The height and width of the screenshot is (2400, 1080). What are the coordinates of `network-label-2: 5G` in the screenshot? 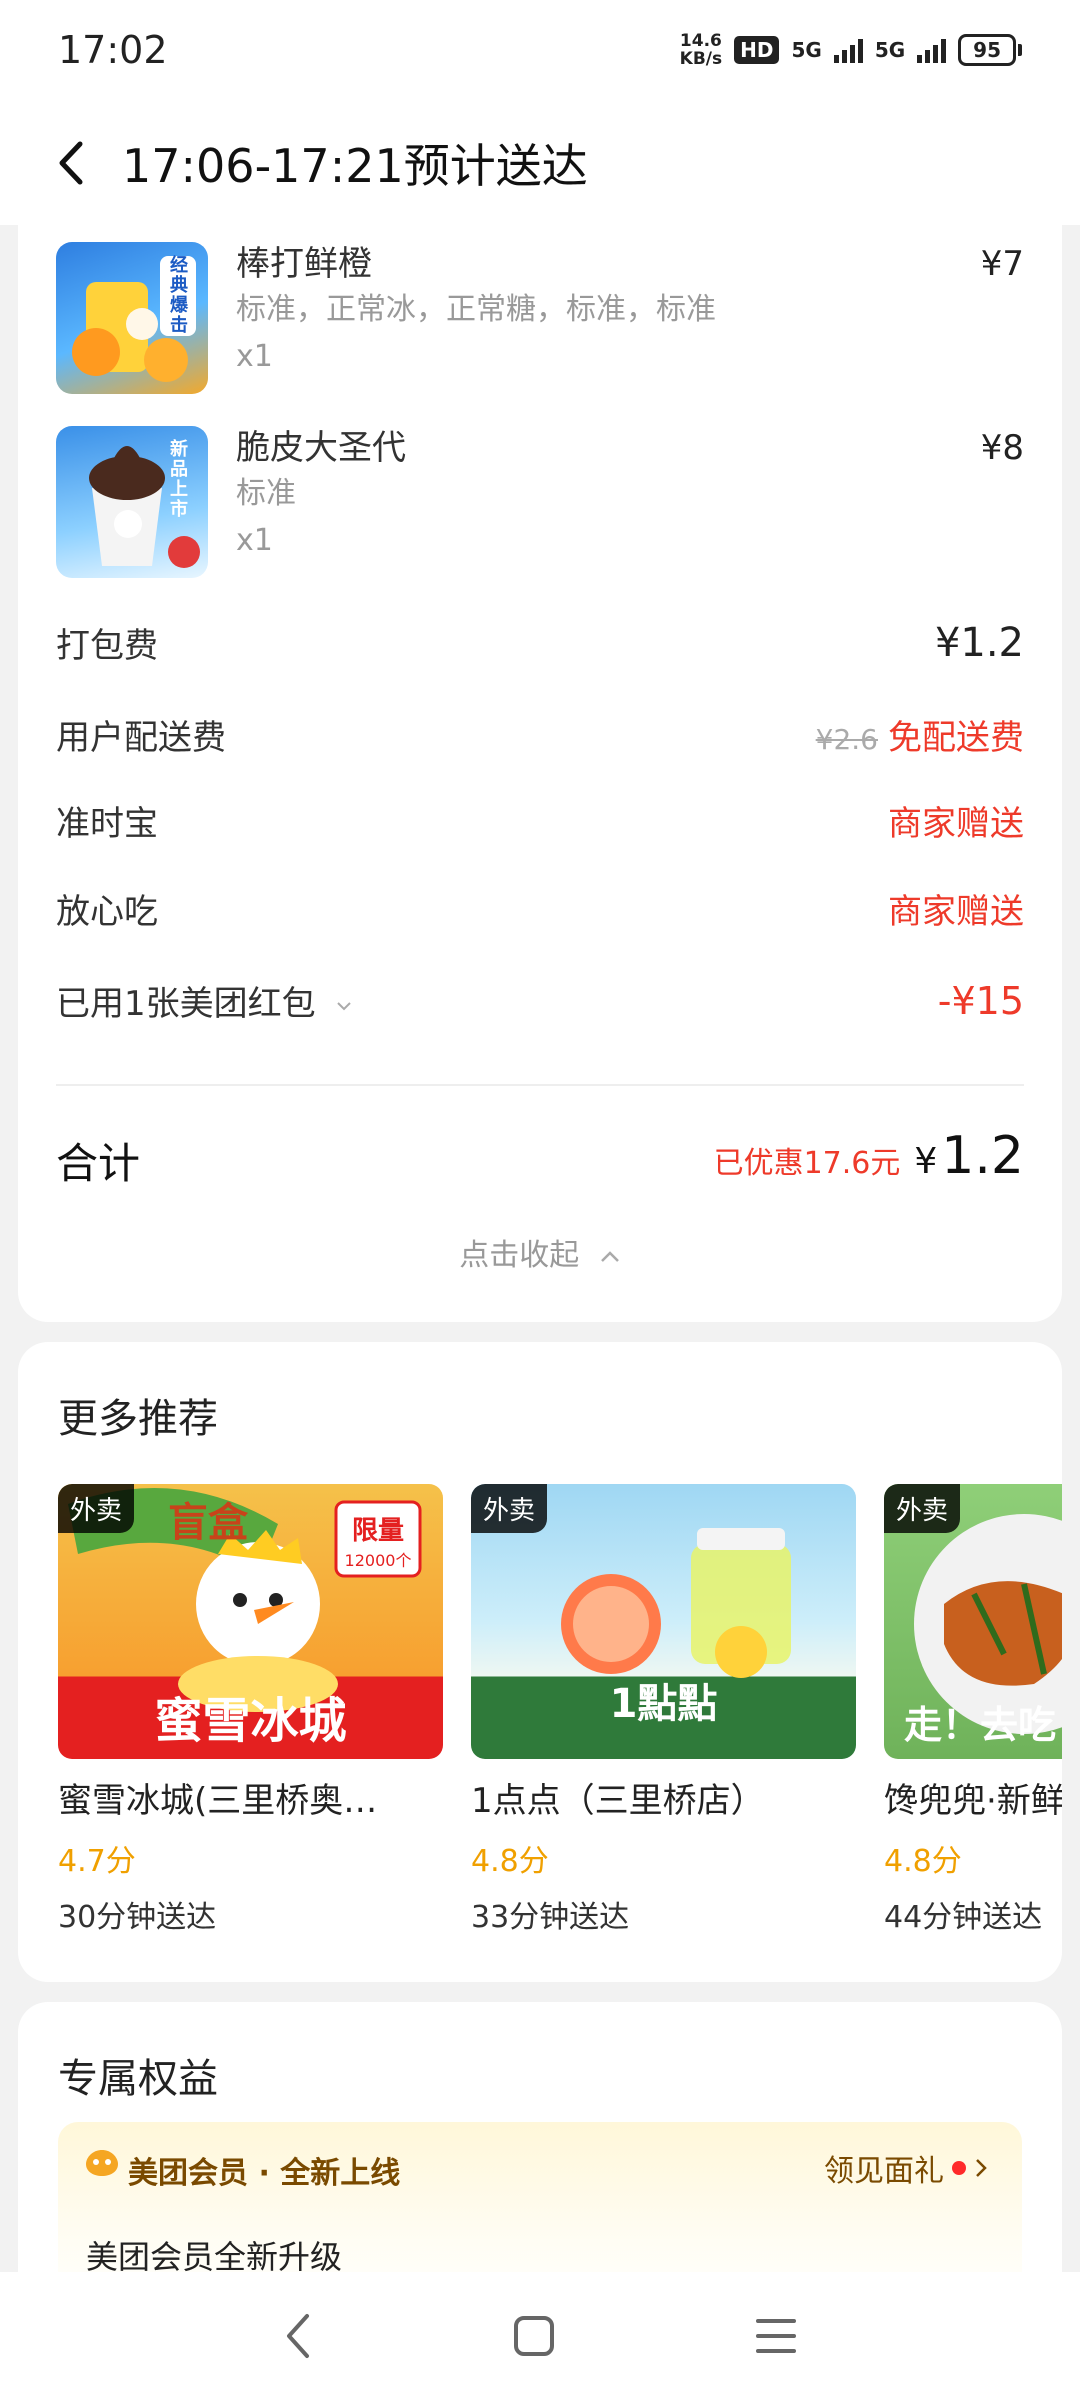 It's located at (890, 50).